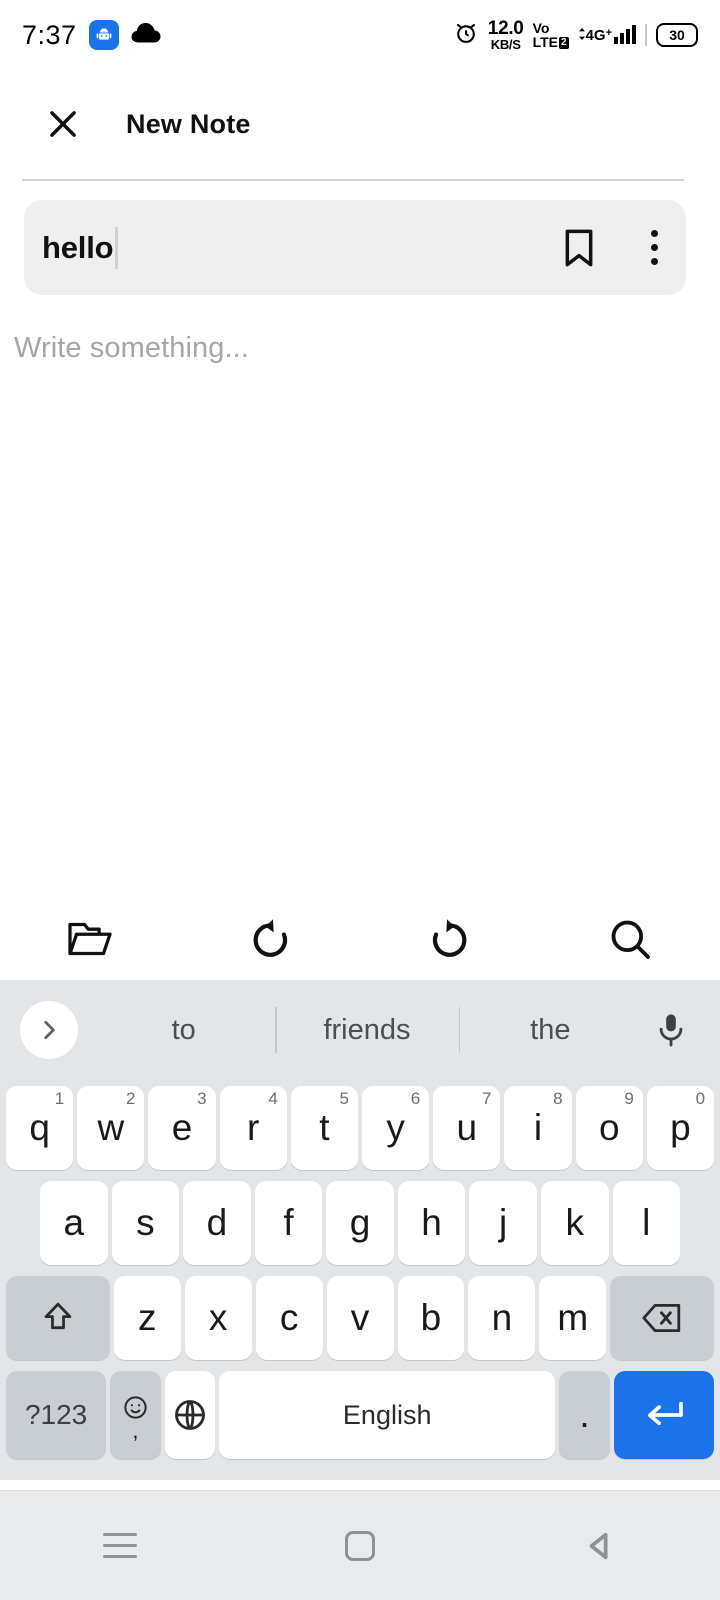  Describe the element at coordinates (574, 1222) in the screenshot. I see `key-k: k` at that location.